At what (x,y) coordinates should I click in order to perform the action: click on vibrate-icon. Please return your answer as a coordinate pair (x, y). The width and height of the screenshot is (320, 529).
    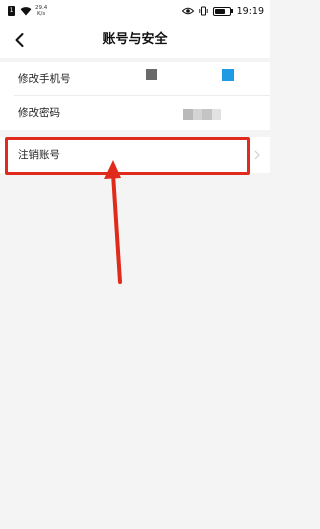
    Looking at the image, I should click on (203, 11).